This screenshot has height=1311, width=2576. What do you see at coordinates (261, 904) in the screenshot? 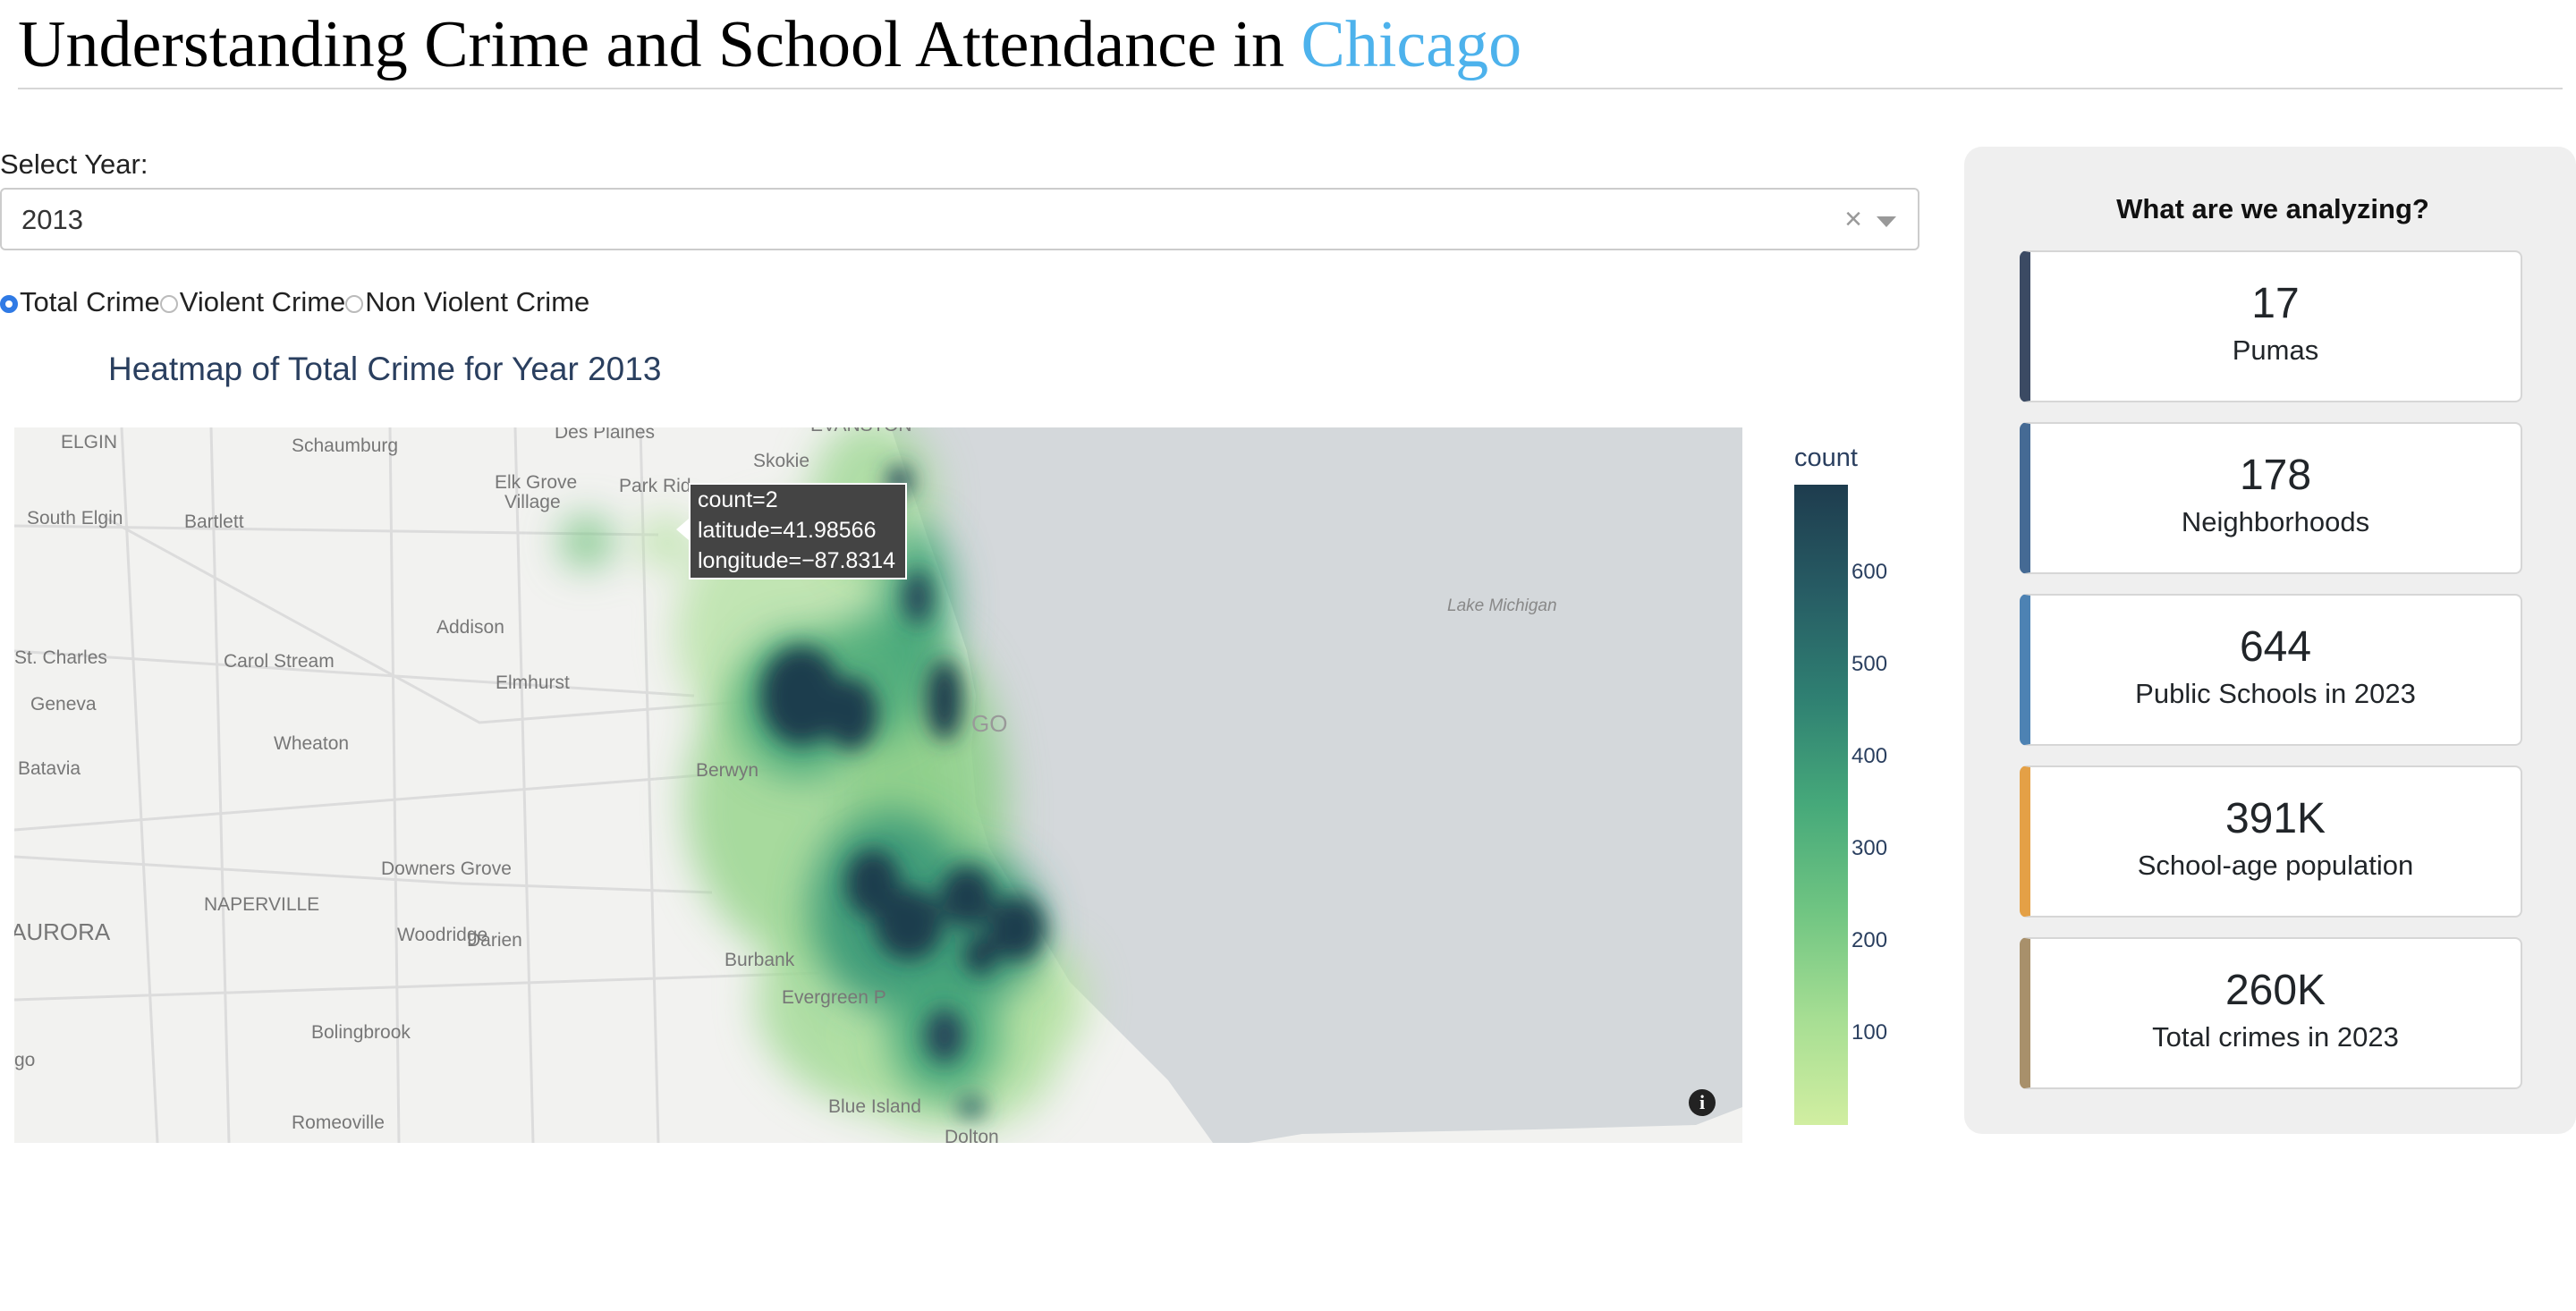
I see `map-label: NAPERVILLE` at bounding box center [261, 904].